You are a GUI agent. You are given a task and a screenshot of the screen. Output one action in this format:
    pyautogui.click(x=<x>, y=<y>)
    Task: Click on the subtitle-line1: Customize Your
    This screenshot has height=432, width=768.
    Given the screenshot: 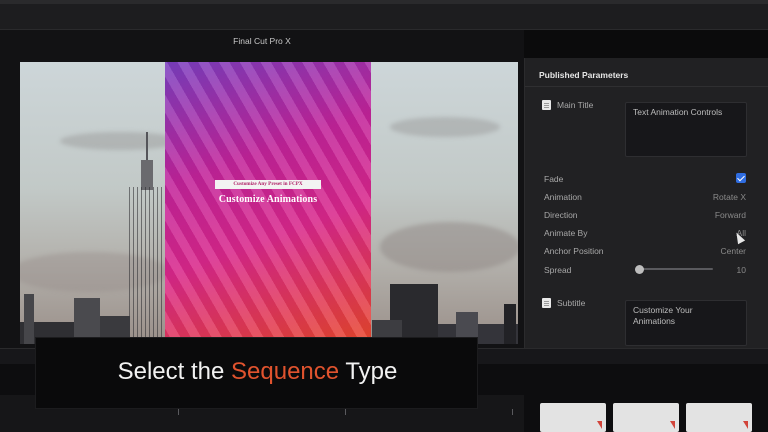 What is the action you would take?
    pyautogui.click(x=663, y=310)
    